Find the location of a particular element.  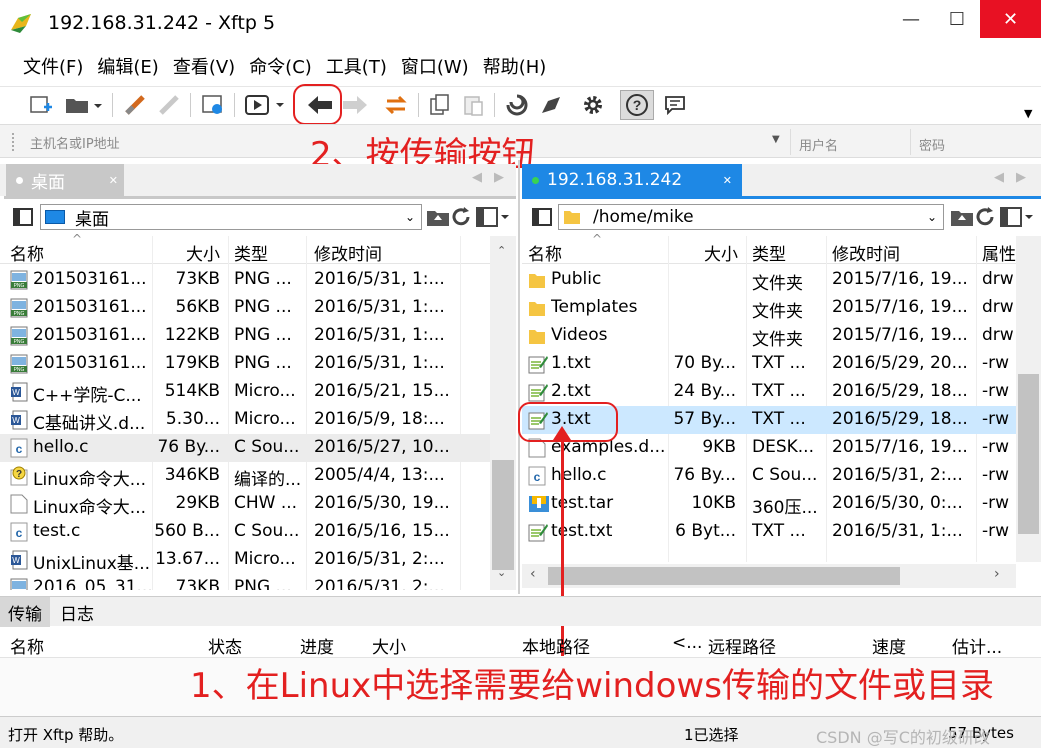

col-remote-size: 大小 is located at coordinates (721, 252).